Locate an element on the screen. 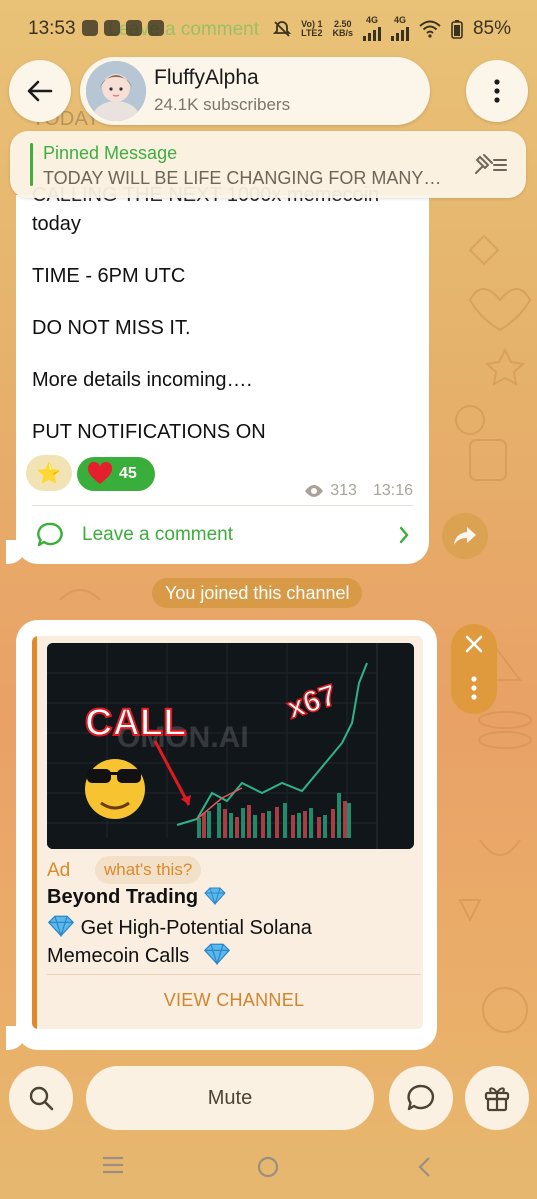 This screenshot has width=537, height=1199. mute-button: Mute is located at coordinates (230, 1098).